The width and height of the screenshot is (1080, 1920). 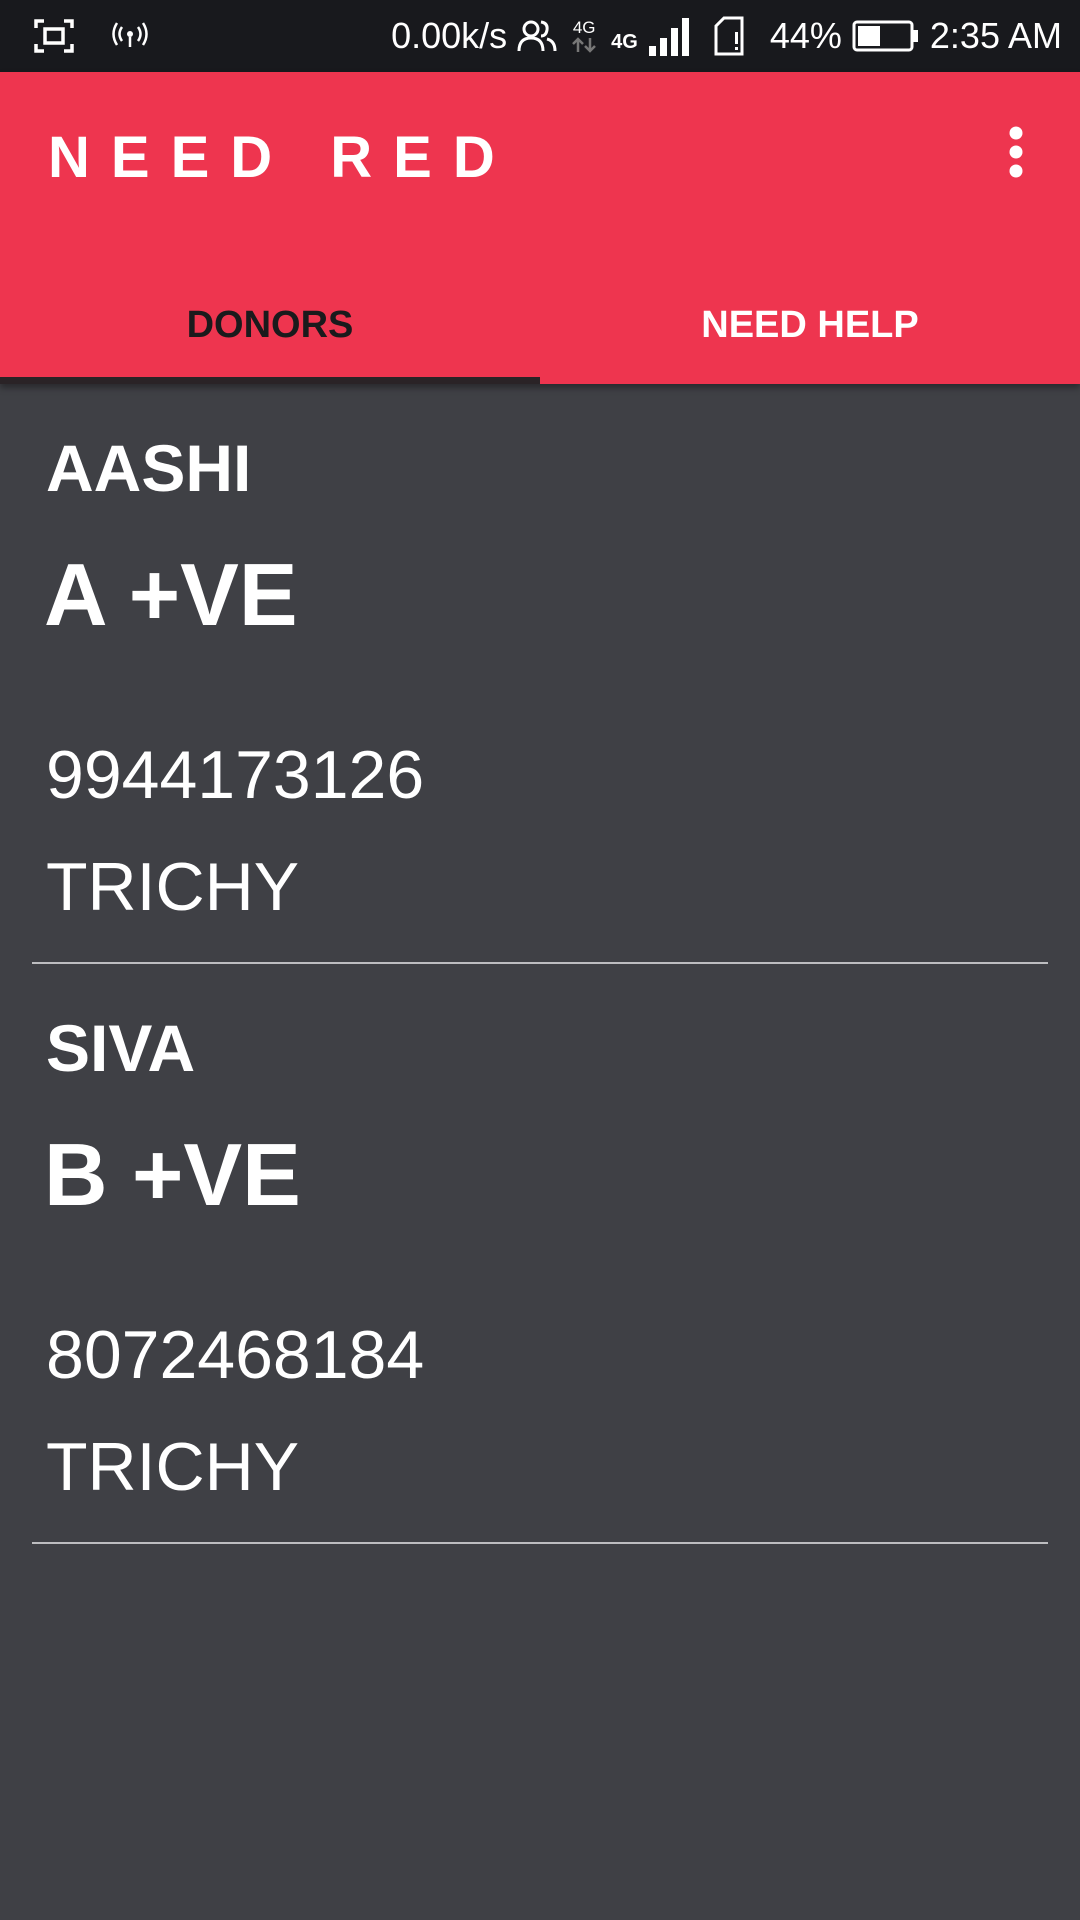 What do you see at coordinates (995, 35) in the screenshot?
I see `clock: 2:35 AM` at bounding box center [995, 35].